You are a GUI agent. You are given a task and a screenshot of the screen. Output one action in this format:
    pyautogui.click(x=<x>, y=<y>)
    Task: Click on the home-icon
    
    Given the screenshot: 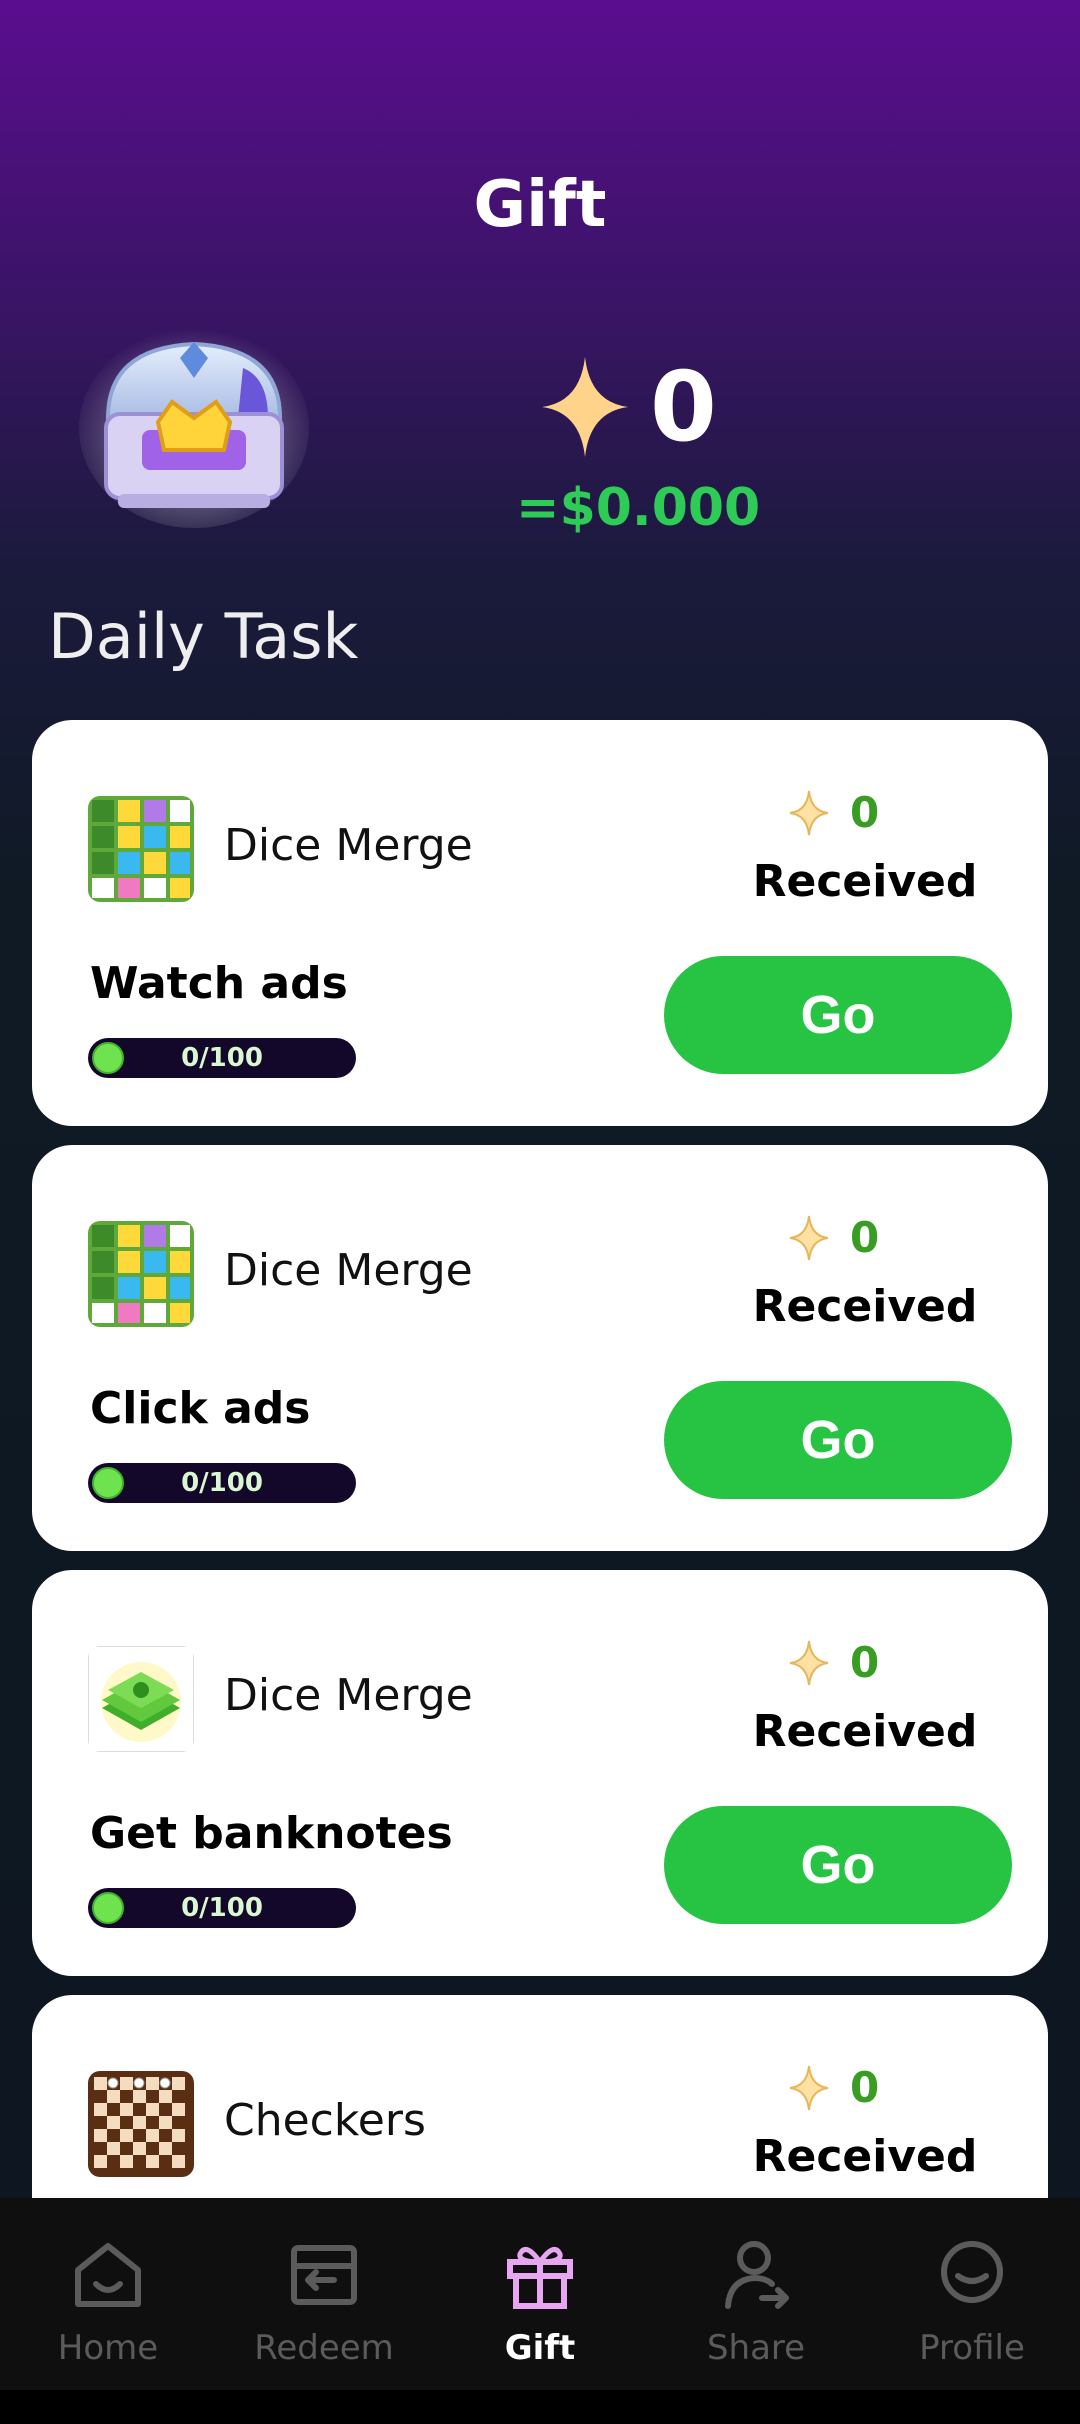 What is the action you would take?
    pyautogui.click(x=108, y=2275)
    